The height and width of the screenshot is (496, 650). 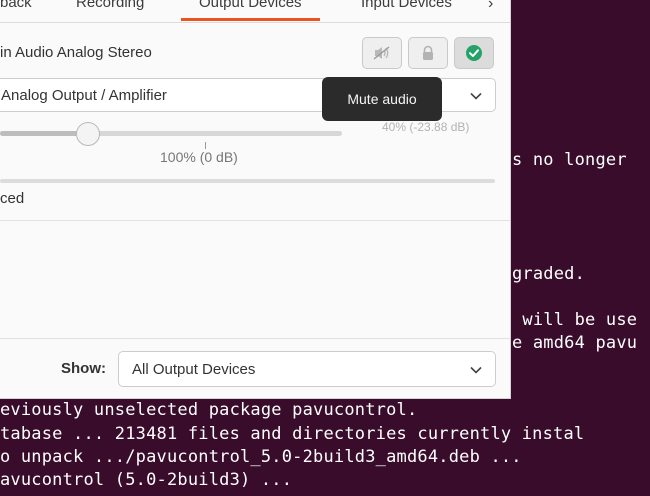 What do you see at coordinates (16, 5) in the screenshot?
I see `tab-playback: back` at bounding box center [16, 5].